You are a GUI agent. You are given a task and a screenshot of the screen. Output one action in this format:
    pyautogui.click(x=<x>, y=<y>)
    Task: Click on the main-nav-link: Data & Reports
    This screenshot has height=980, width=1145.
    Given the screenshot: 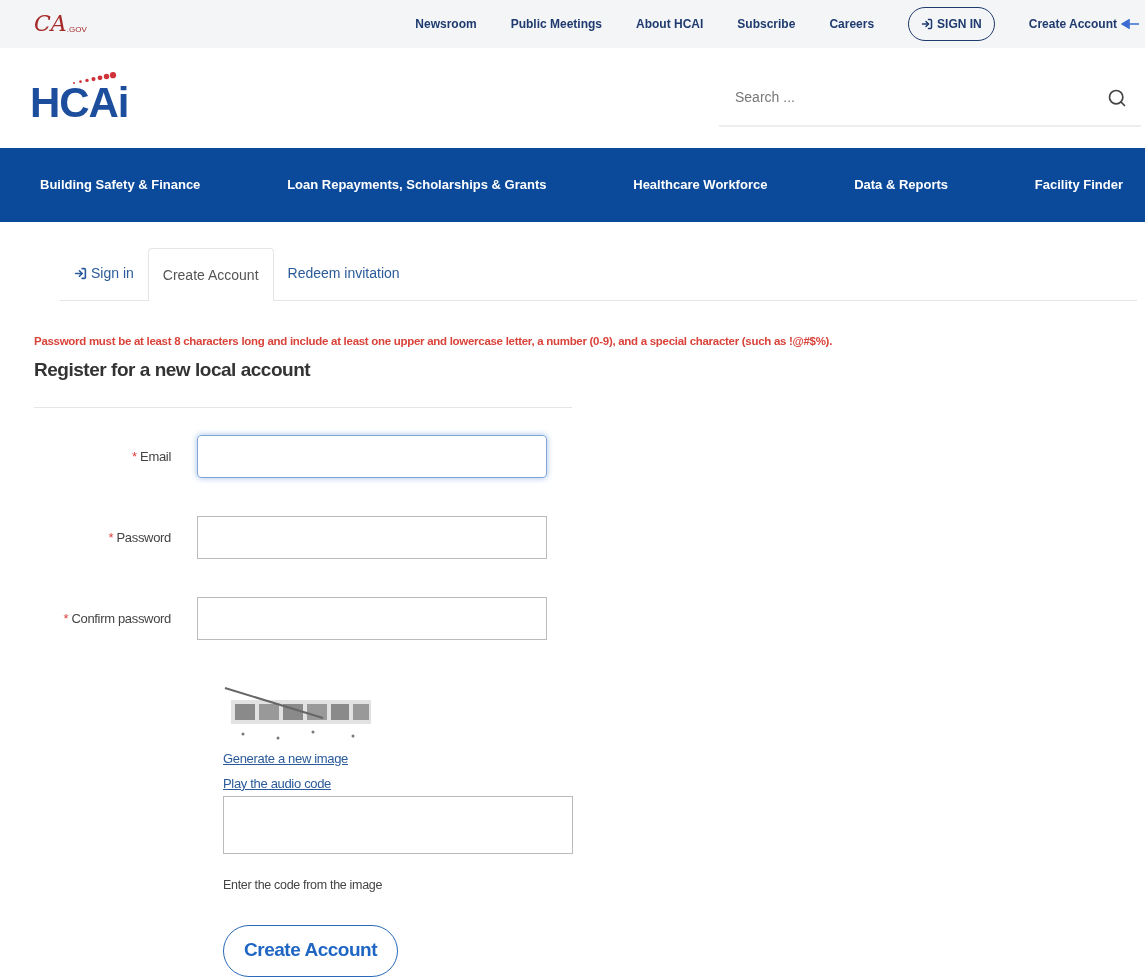 What is the action you would take?
    pyautogui.click(x=901, y=185)
    